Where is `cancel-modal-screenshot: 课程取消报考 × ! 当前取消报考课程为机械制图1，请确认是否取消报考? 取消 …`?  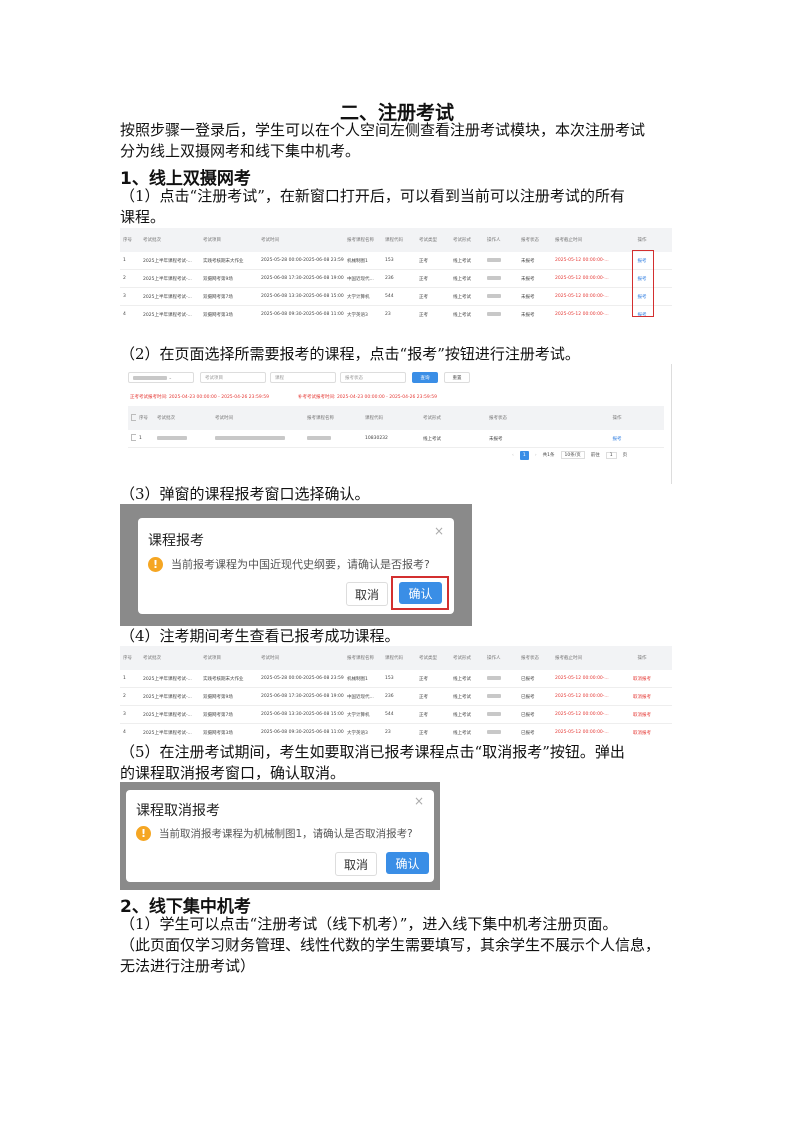
cancel-modal-screenshot: 课程取消报考 × ! 当前取消报考课程为机械制图1，请确认是否取消报考? 取消 … is located at coordinates (280, 836).